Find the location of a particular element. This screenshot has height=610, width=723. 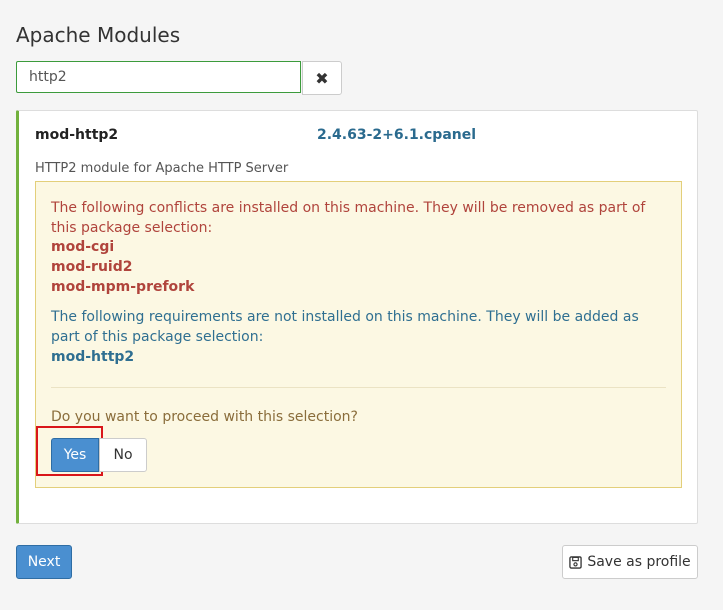

requirements-list: mod-http2 is located at coordinates (92, 357).